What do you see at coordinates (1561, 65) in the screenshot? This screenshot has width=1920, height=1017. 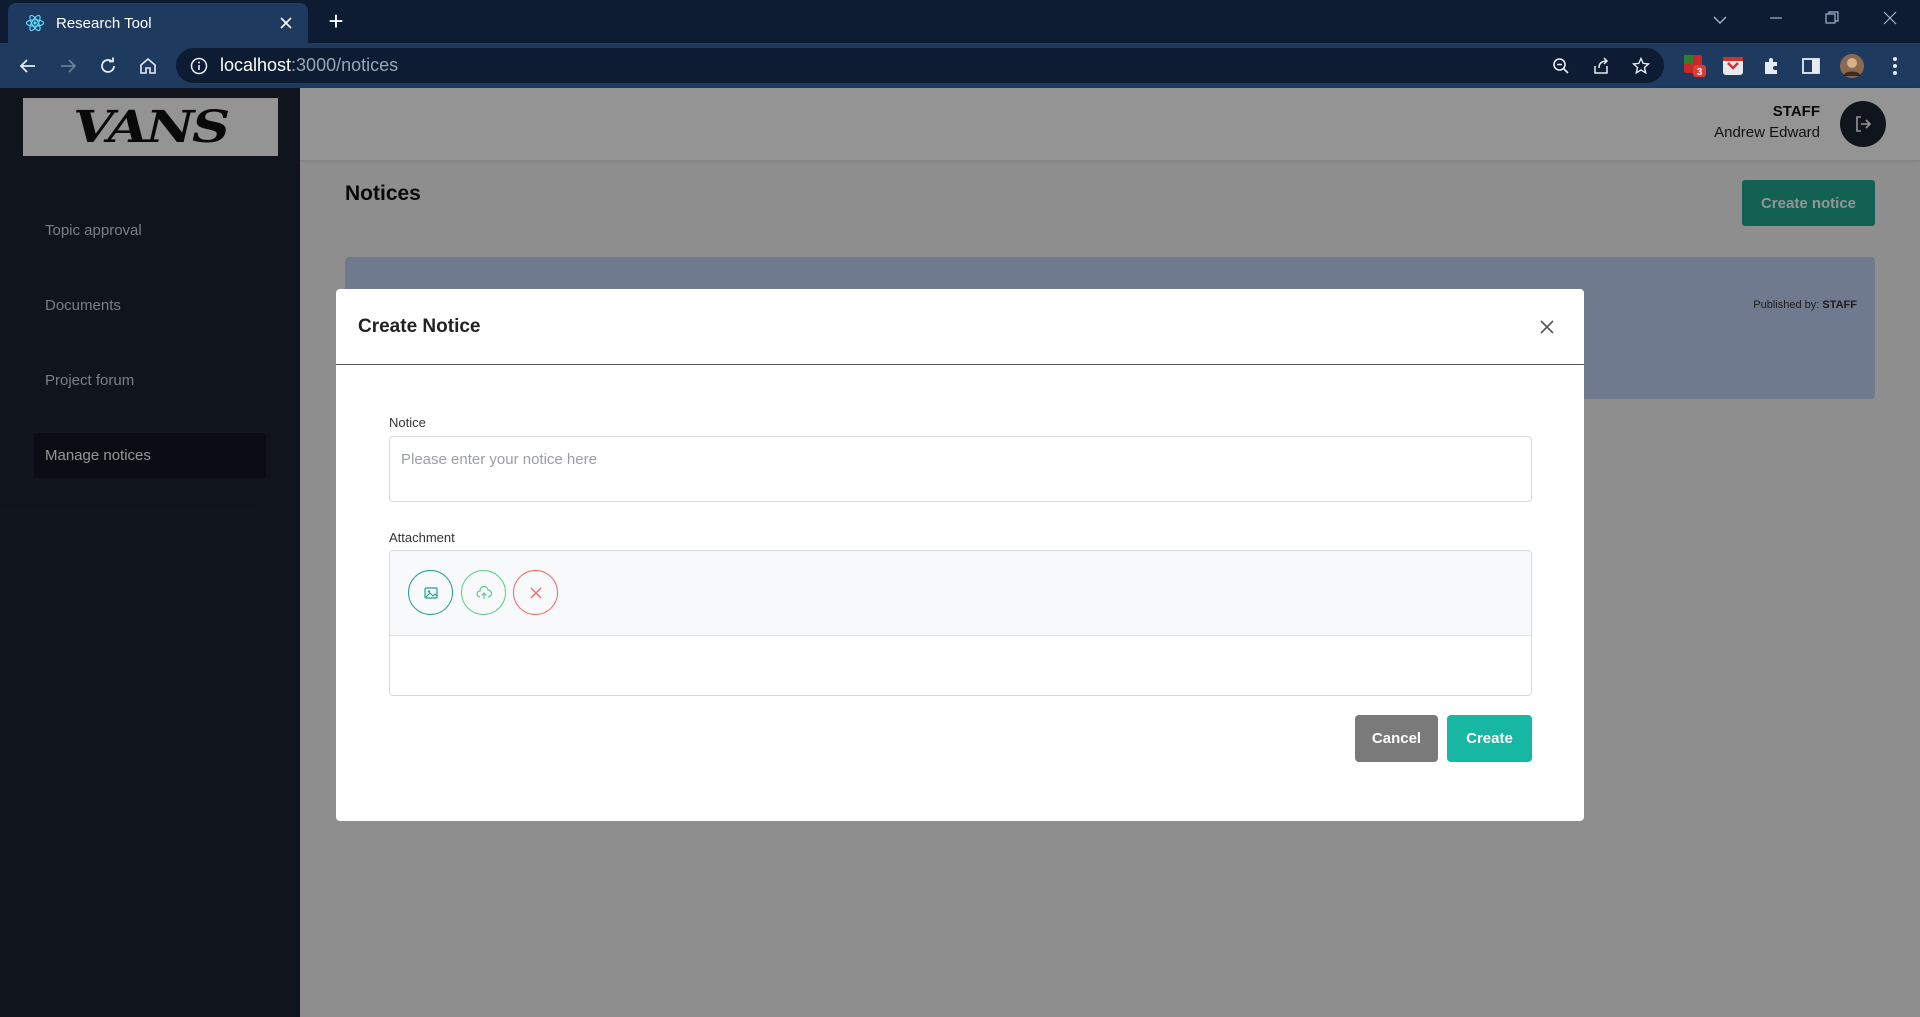 I see `zoom-icon` at bounding box center [1561, 65].